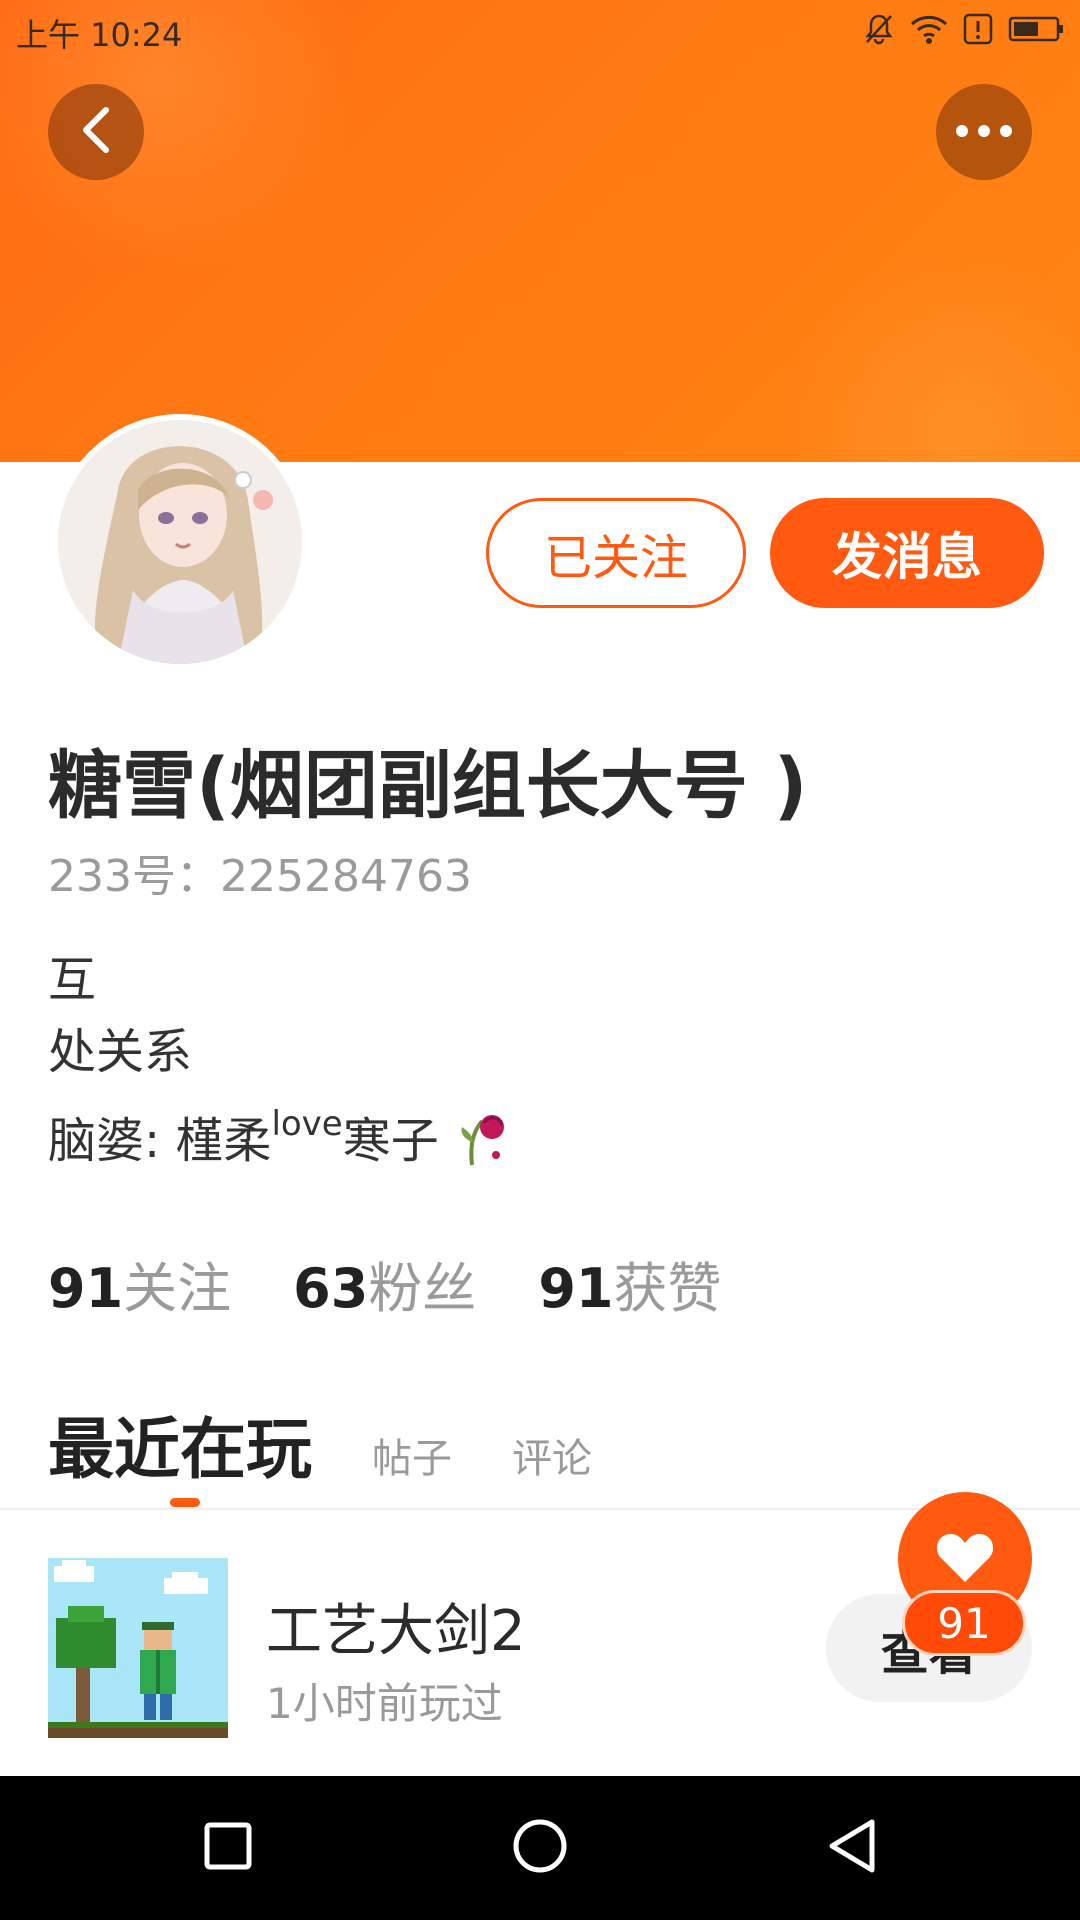 This screenshot has height=1920, width=1080. I want to click on bio-sup-text: love, so click(307, 1124).